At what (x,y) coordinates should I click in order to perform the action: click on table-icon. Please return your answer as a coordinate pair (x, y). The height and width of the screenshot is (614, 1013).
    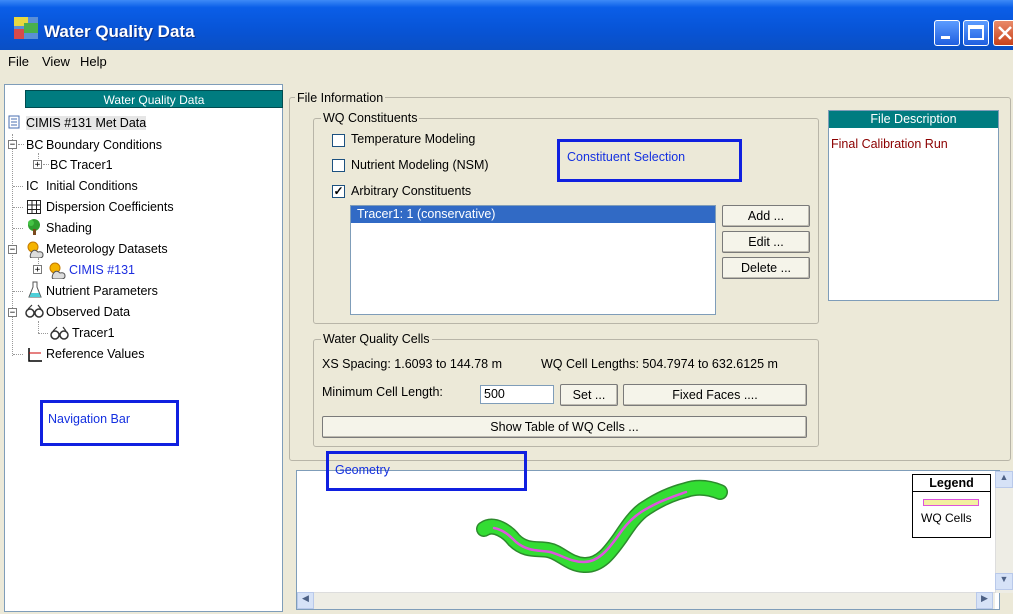
    Looking at the image, I should click on (34, 208).